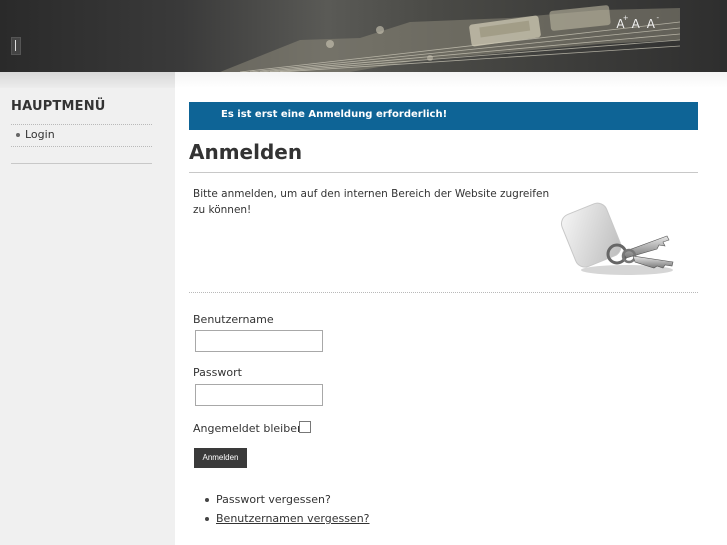 This screenshot has height=545, width=727. I want to click on guitar-banner-image, so click(450, 38).